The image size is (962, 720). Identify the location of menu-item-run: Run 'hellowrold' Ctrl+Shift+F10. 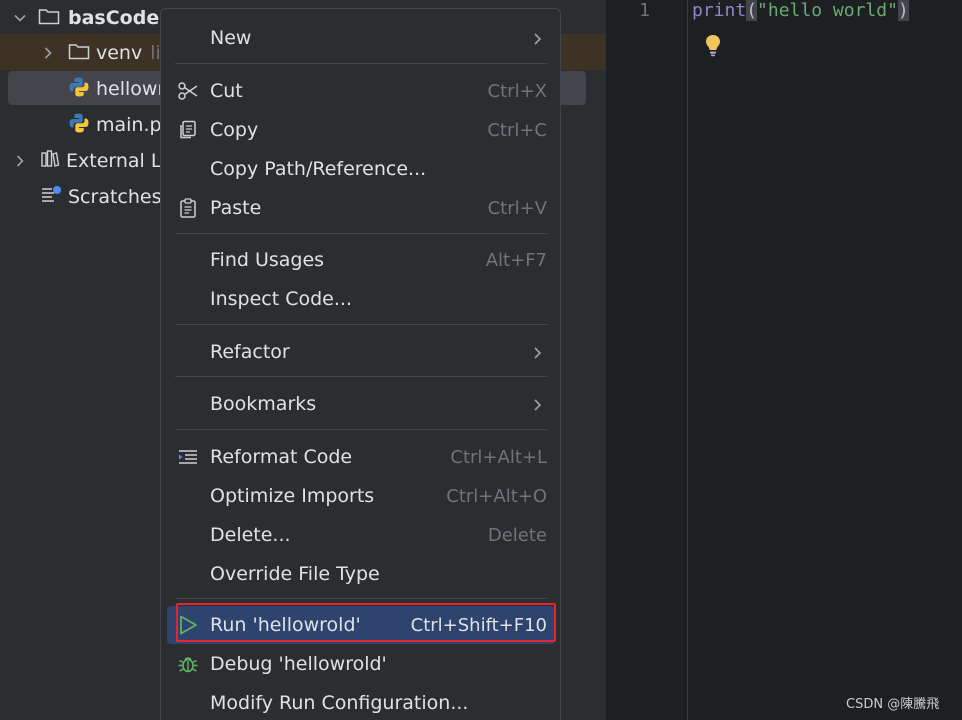
(361, 625).